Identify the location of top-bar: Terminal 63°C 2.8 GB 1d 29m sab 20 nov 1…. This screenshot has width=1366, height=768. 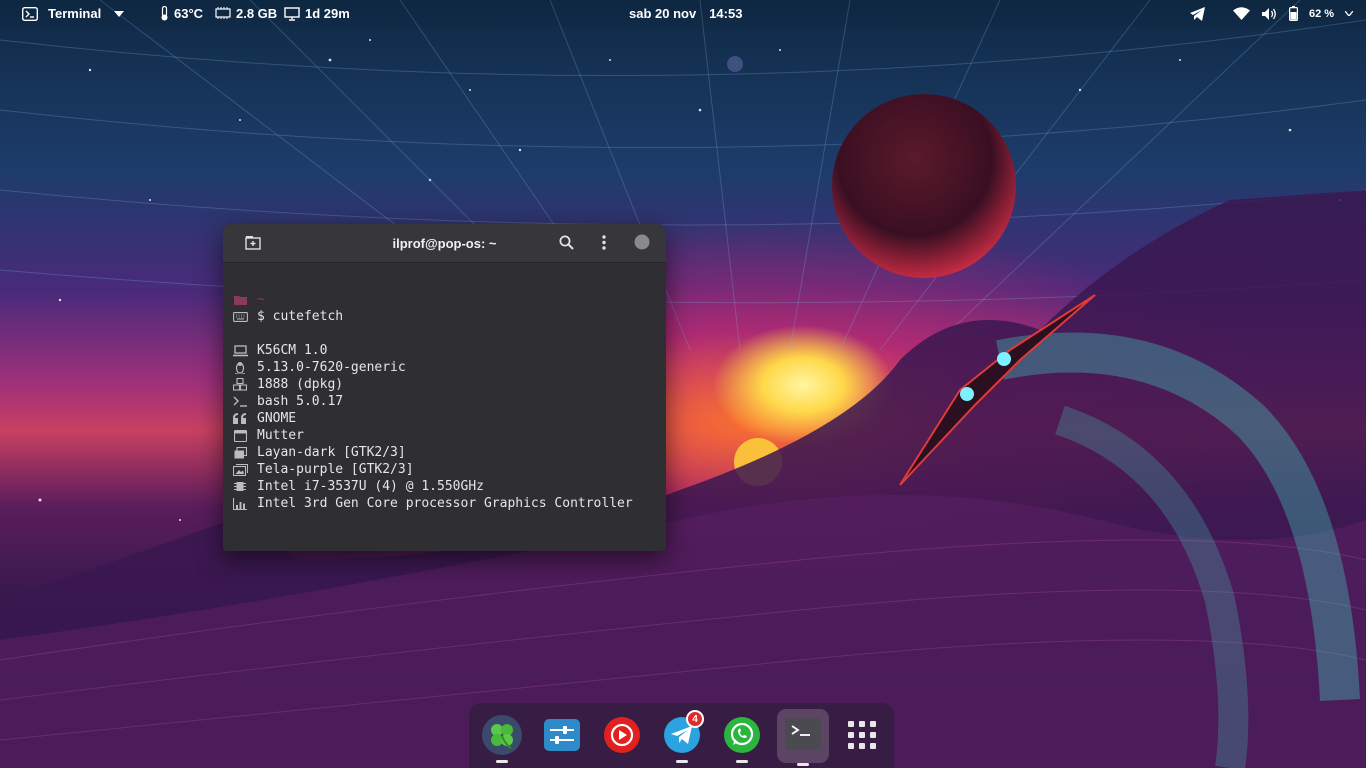
(683, 13).